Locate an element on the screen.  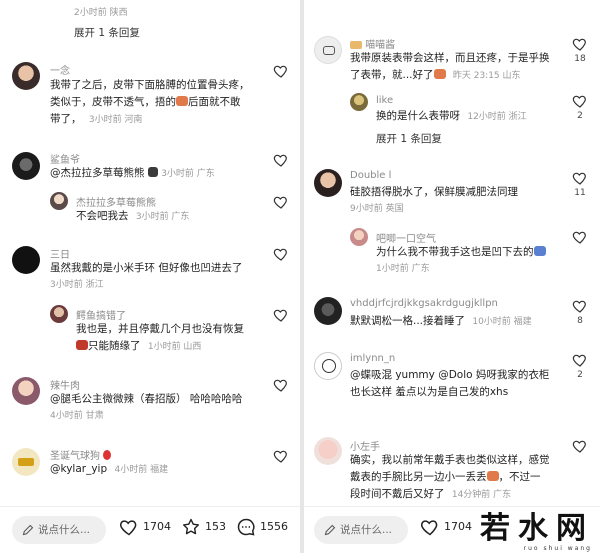
comment-text: @杰拉拉多草莓熊熊 3小时前 广东 is located at coordinates (132, 173).